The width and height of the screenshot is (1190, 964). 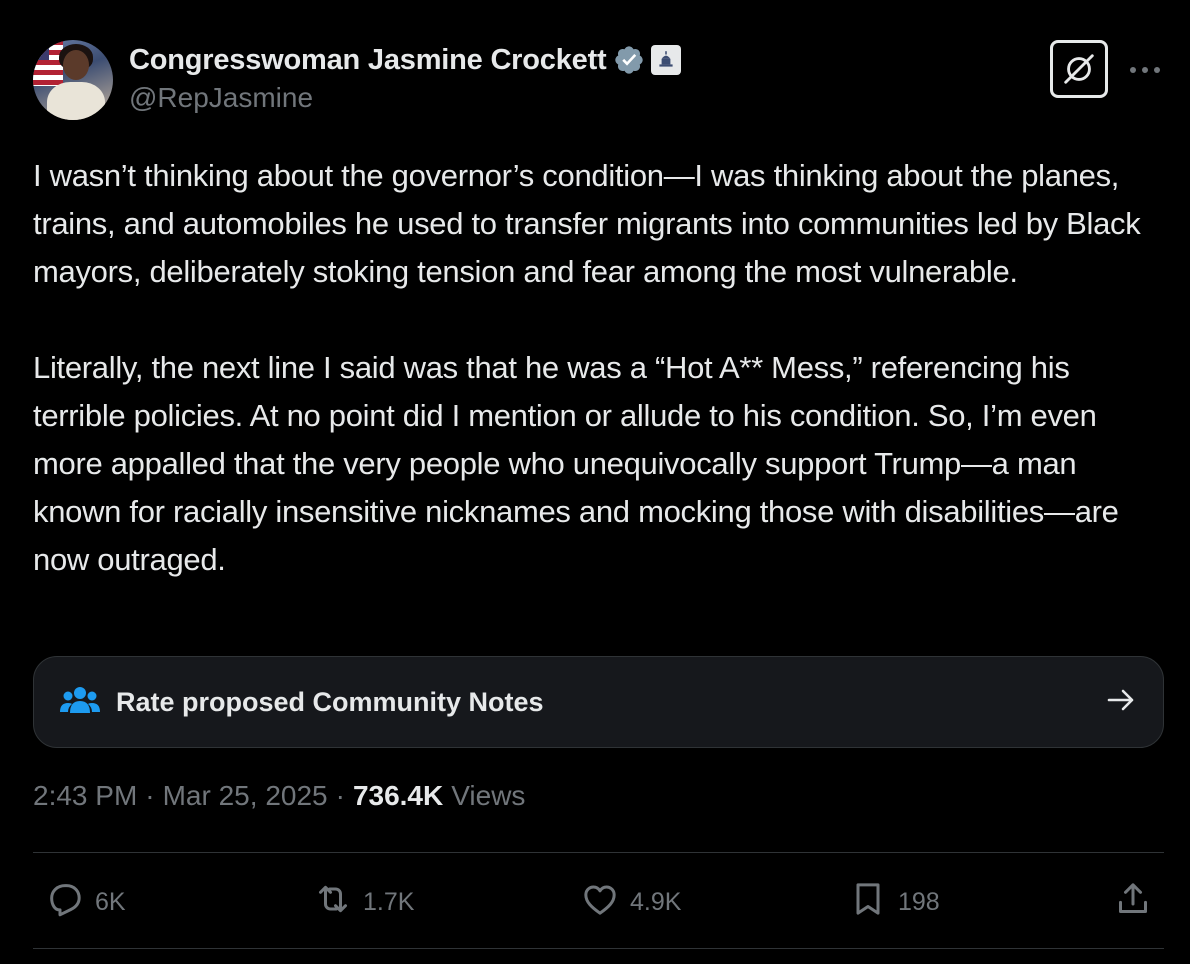 I want to click on repost-icon, so click(x=333, y=902).